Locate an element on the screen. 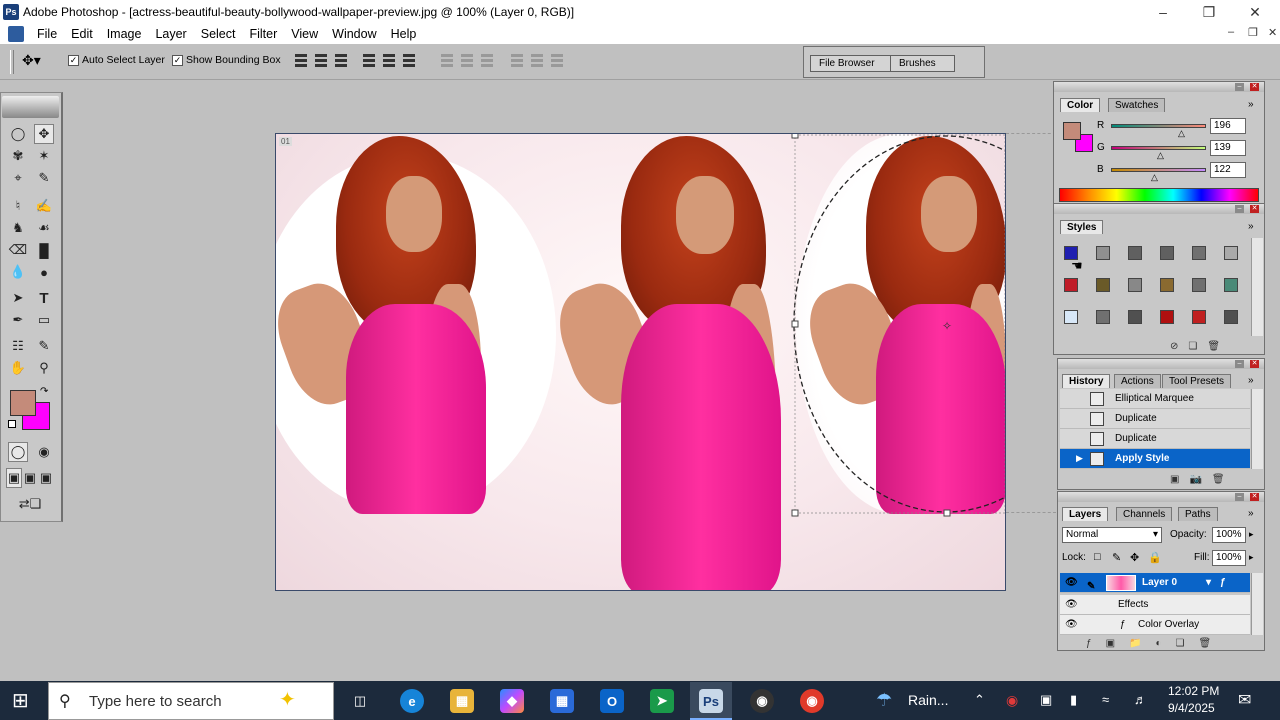 The width and height of the screenshot is (1280, 720). restore-window-button: ❐ is located at coordinates (1209, 12).